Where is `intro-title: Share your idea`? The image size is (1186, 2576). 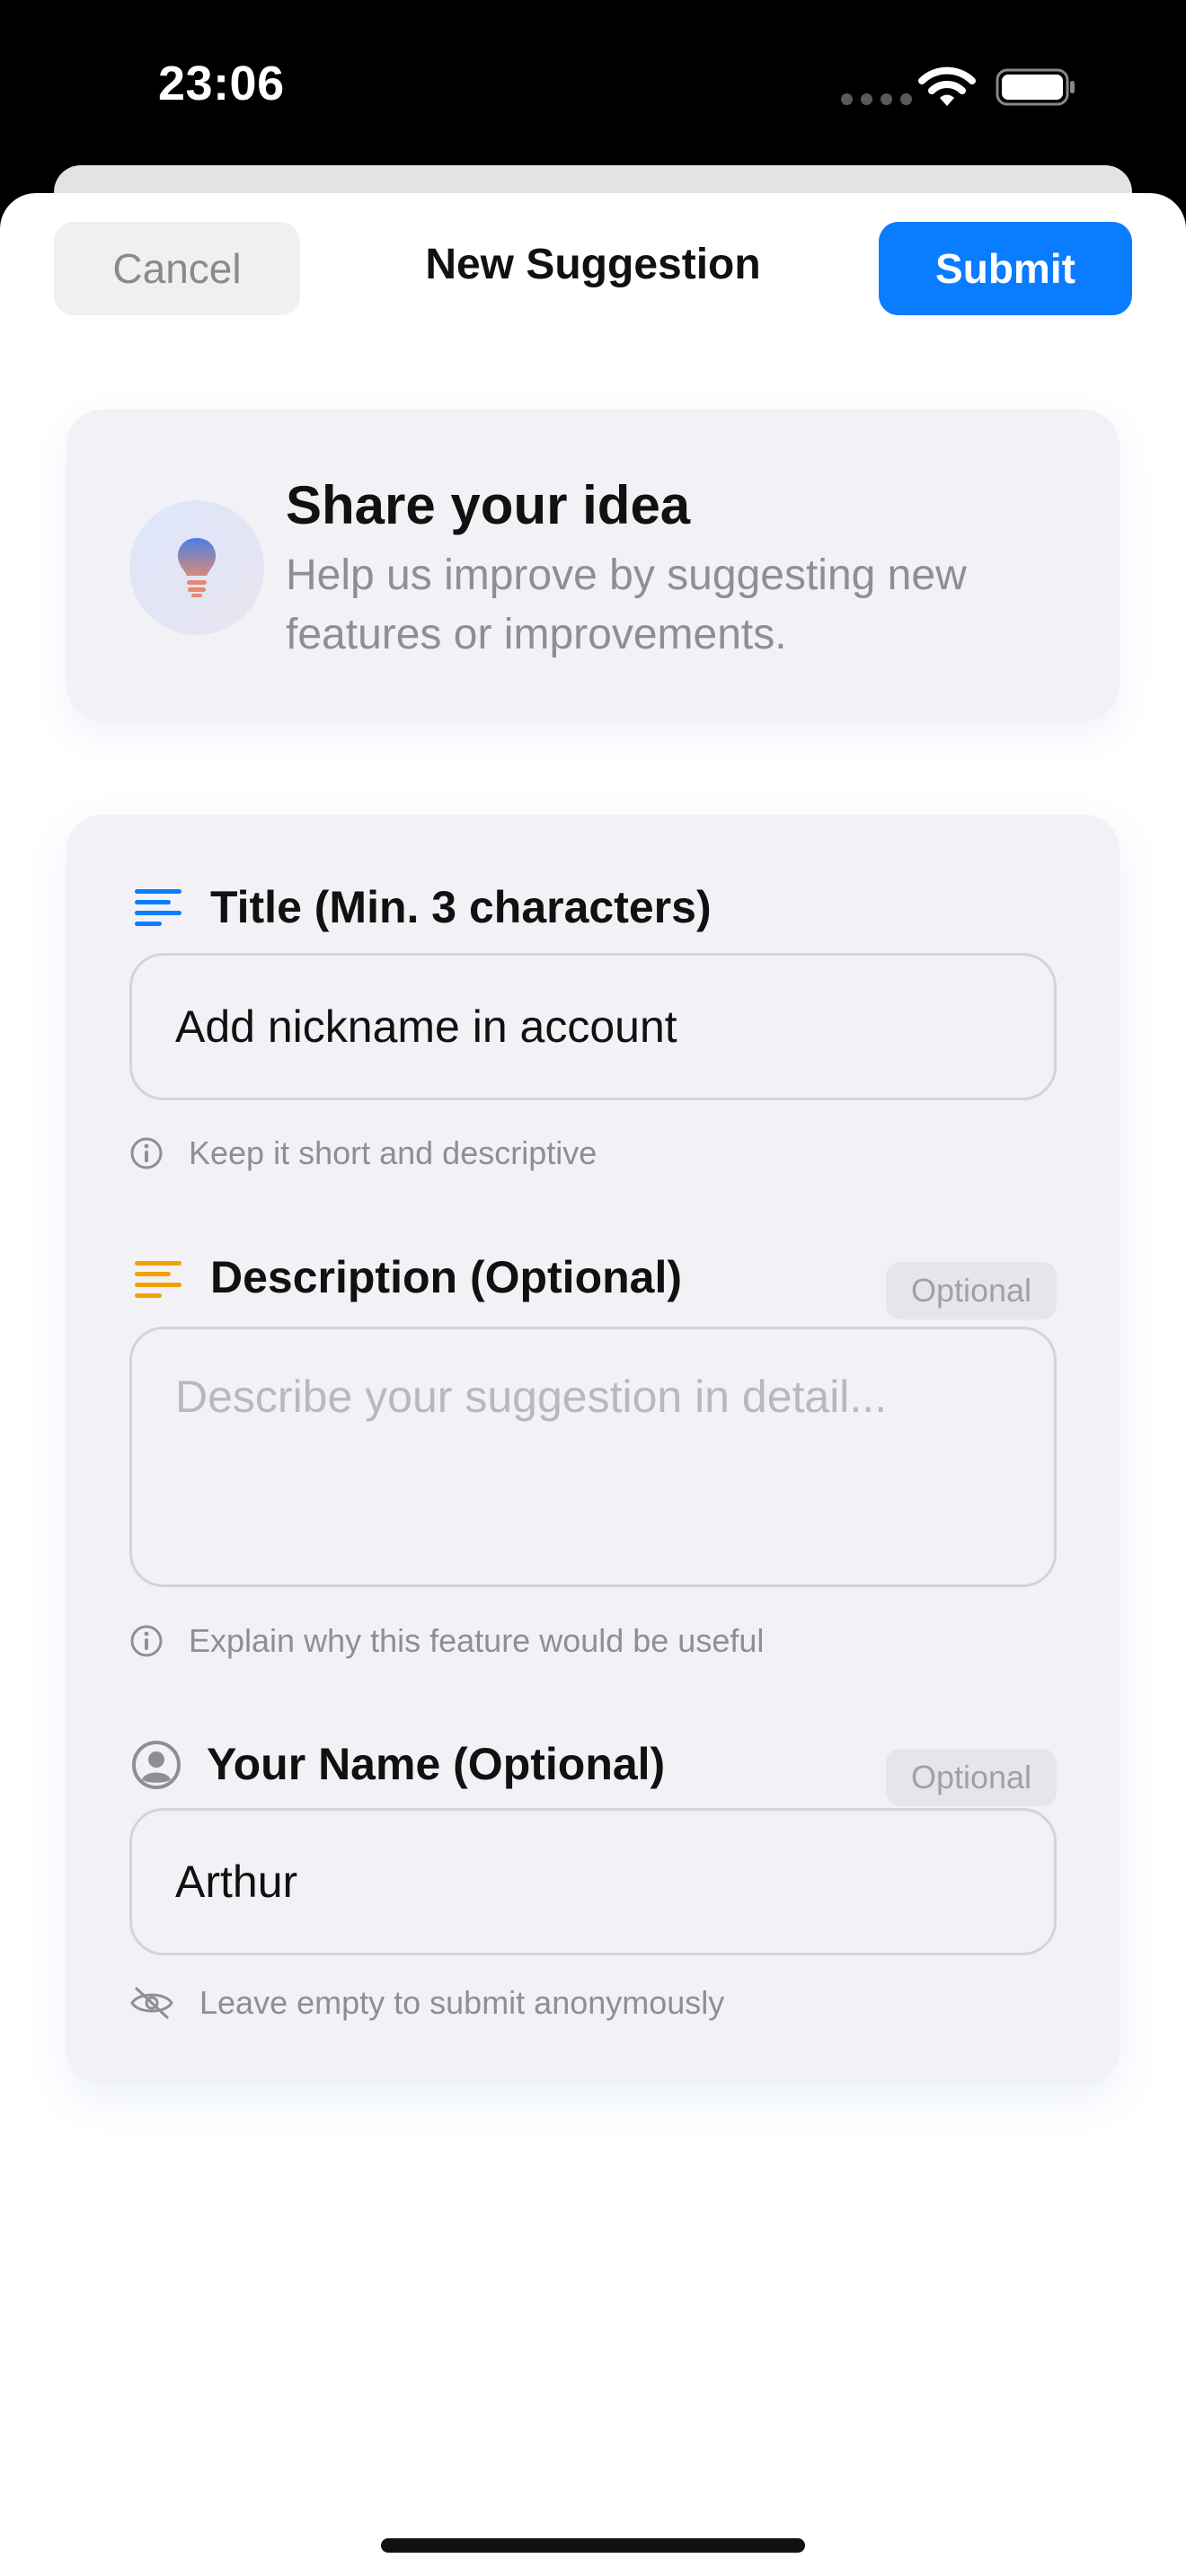
intro-title: Share your idea is located at coordinates (489, 505).